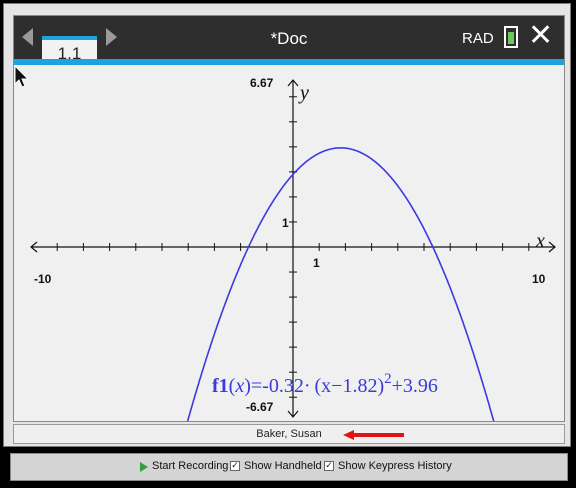 This screenshot has height=488, width=576. I want to click on function-expr-c: +3.96, so click(415, 386).